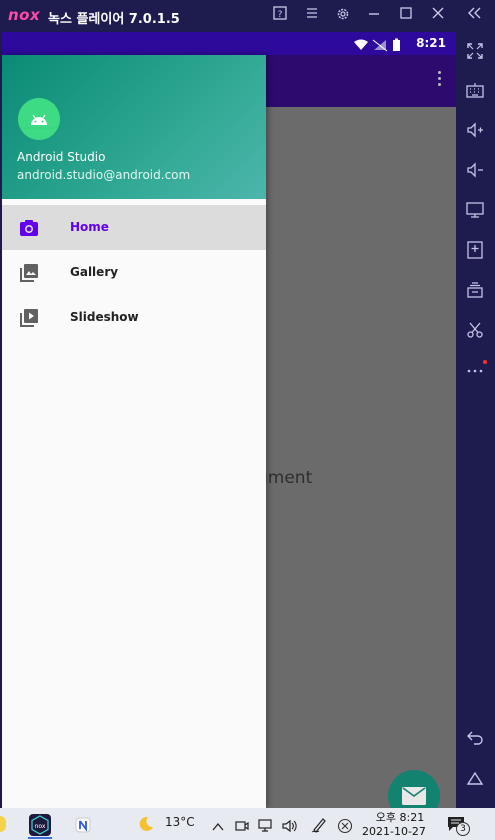  Describe the element at coordinates (475, 212) in the screenshot. I see `screen-icon` at that location.